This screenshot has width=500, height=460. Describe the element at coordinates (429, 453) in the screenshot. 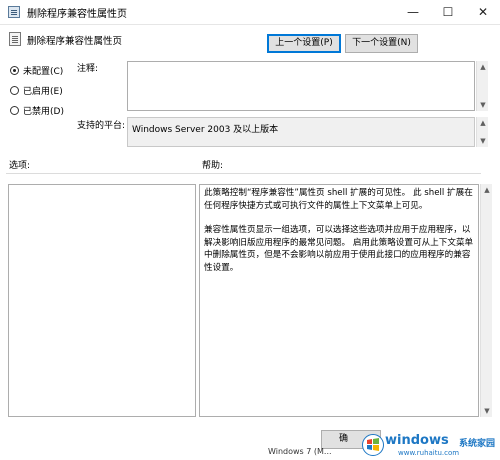

I see `watermark-url: www.ruhaitu.com` at that location.